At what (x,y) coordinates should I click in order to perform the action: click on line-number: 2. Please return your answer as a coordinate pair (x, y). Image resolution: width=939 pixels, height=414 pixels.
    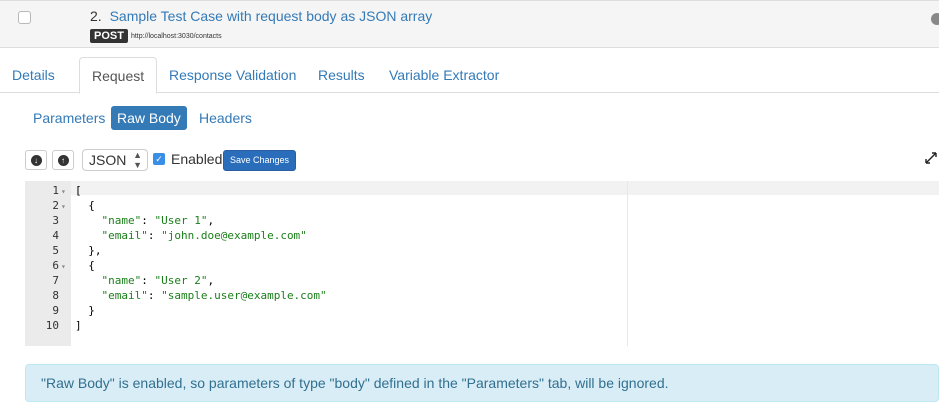
    Looking at the image, I should click on (55, 205).